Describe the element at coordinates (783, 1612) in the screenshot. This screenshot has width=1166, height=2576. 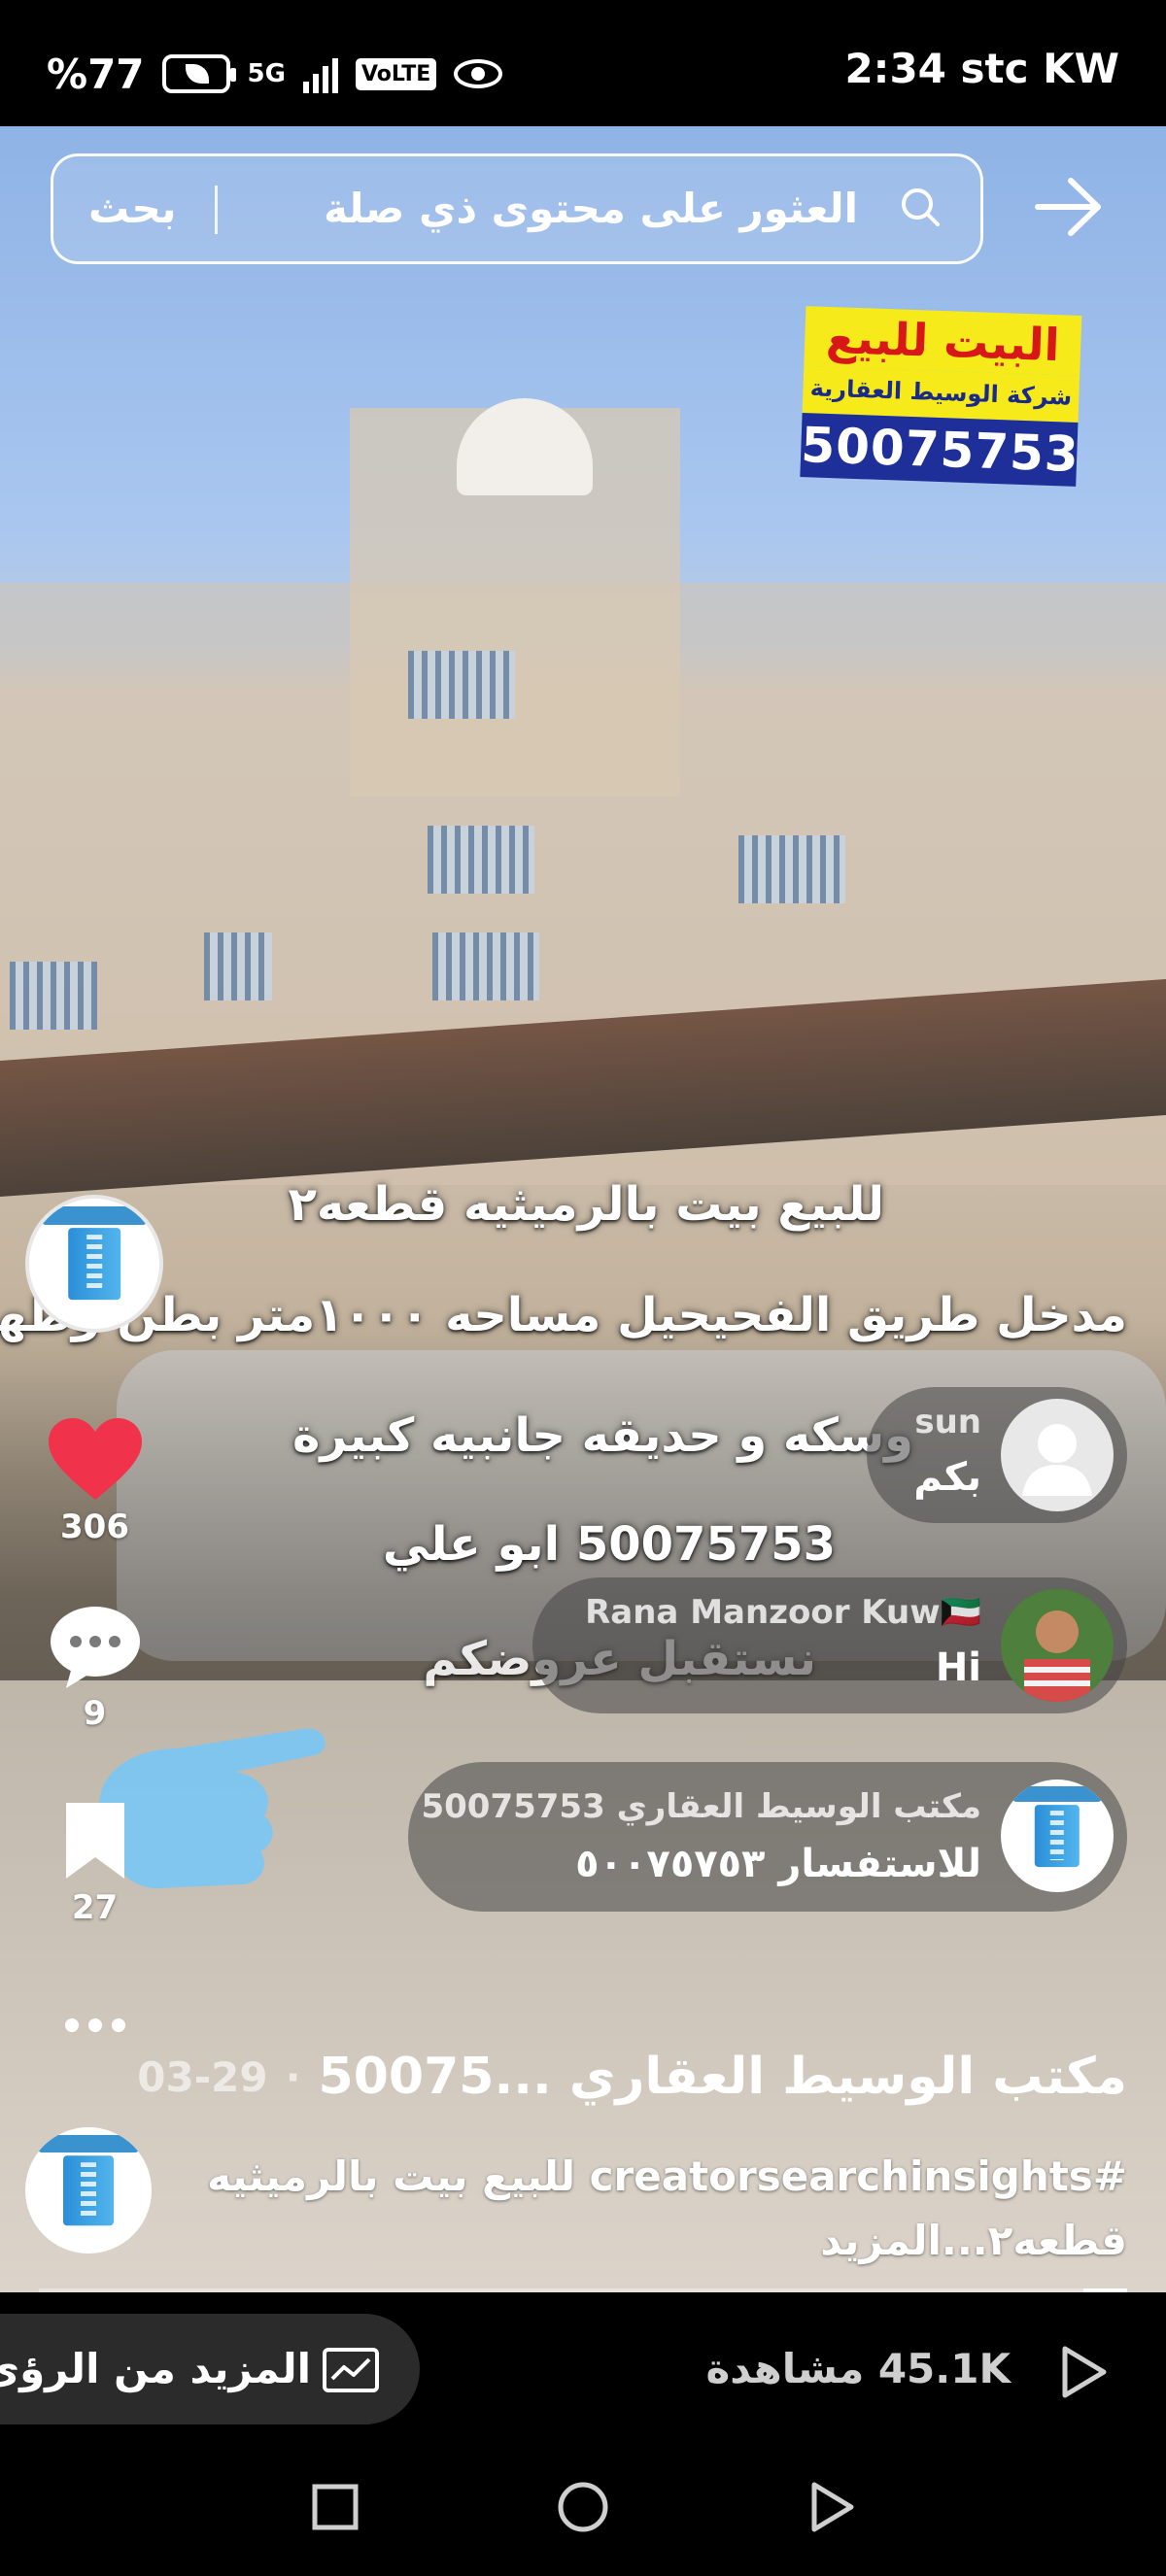
I see `comment-author: Rana Manzoor Kuw🇰🇼` at that location.